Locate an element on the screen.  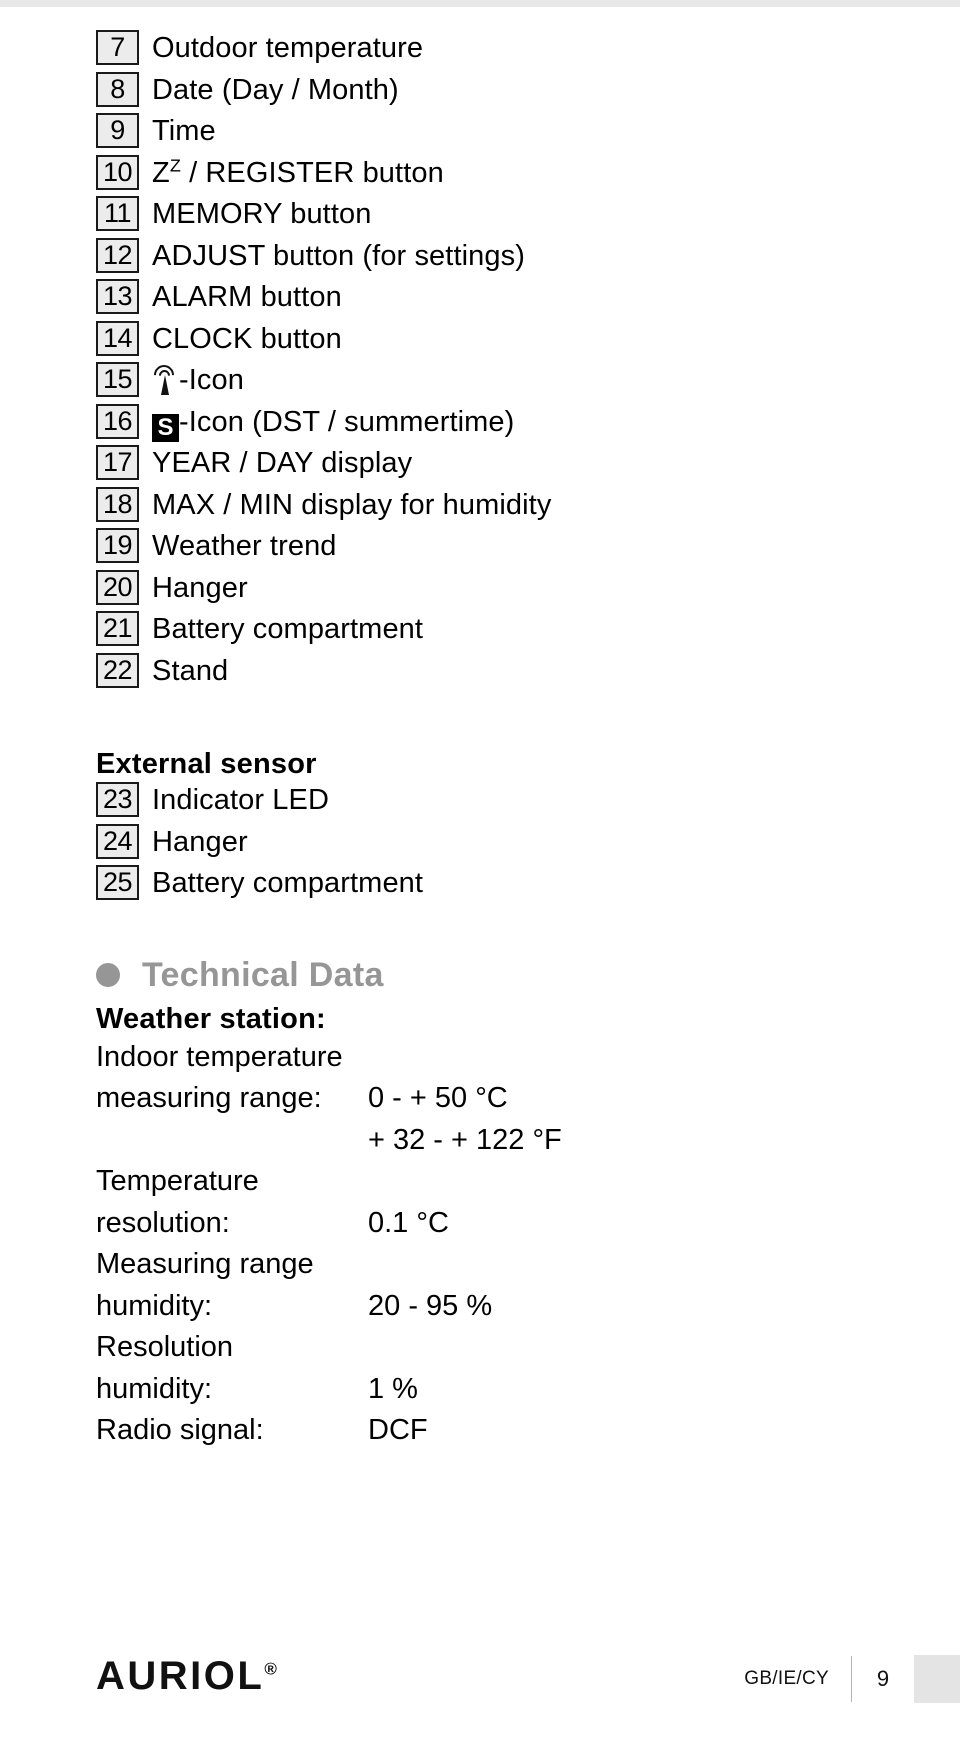
spec-key: Measuring range is located at coordinates (205, 1264).